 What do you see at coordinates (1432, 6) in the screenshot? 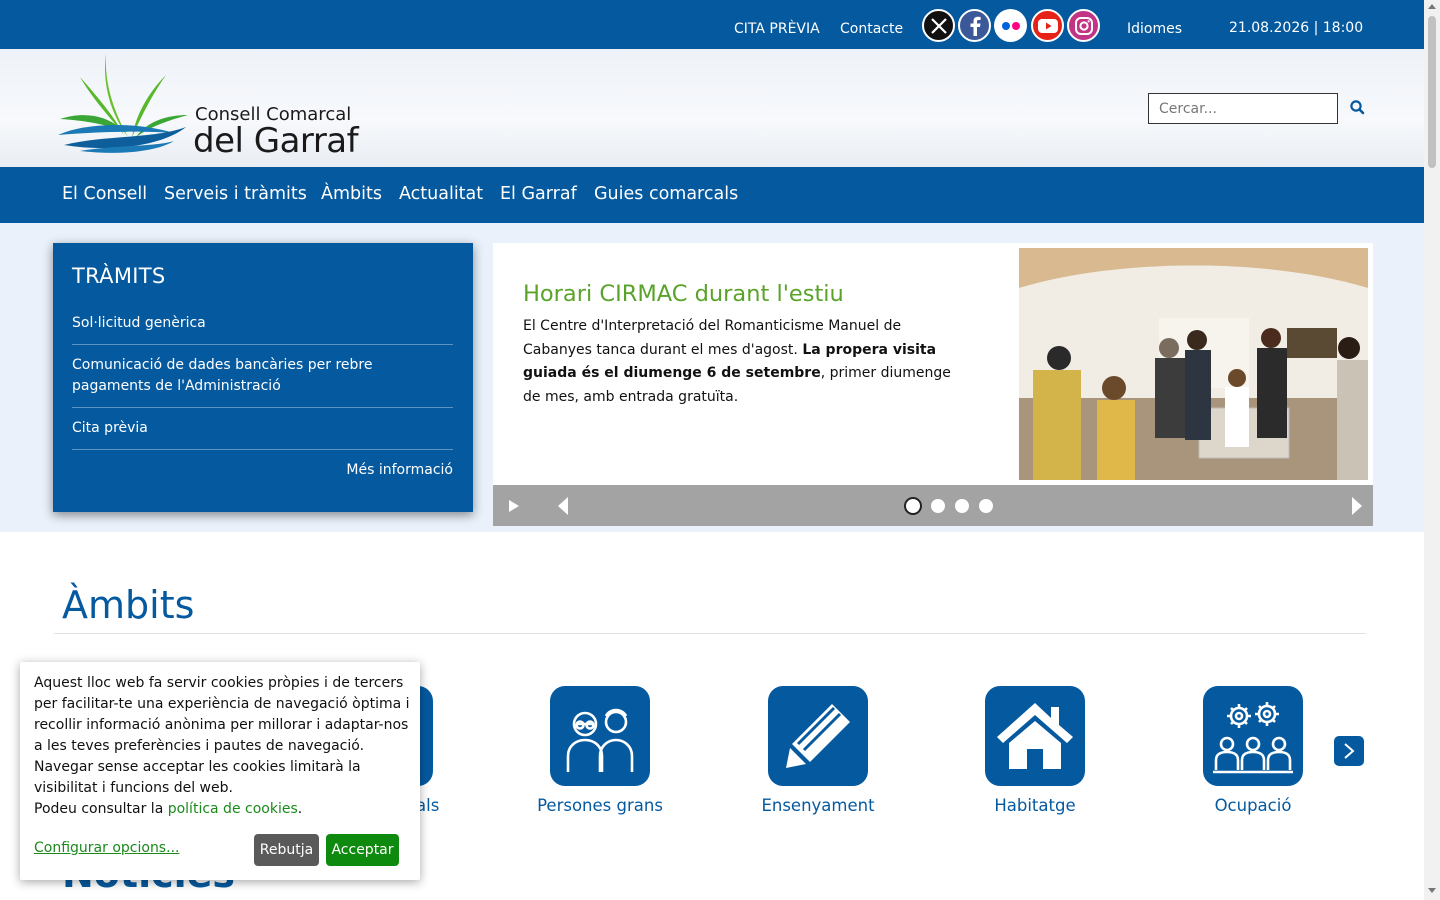
I see `scroll-up-icon` at bounding box center [1432, 6].